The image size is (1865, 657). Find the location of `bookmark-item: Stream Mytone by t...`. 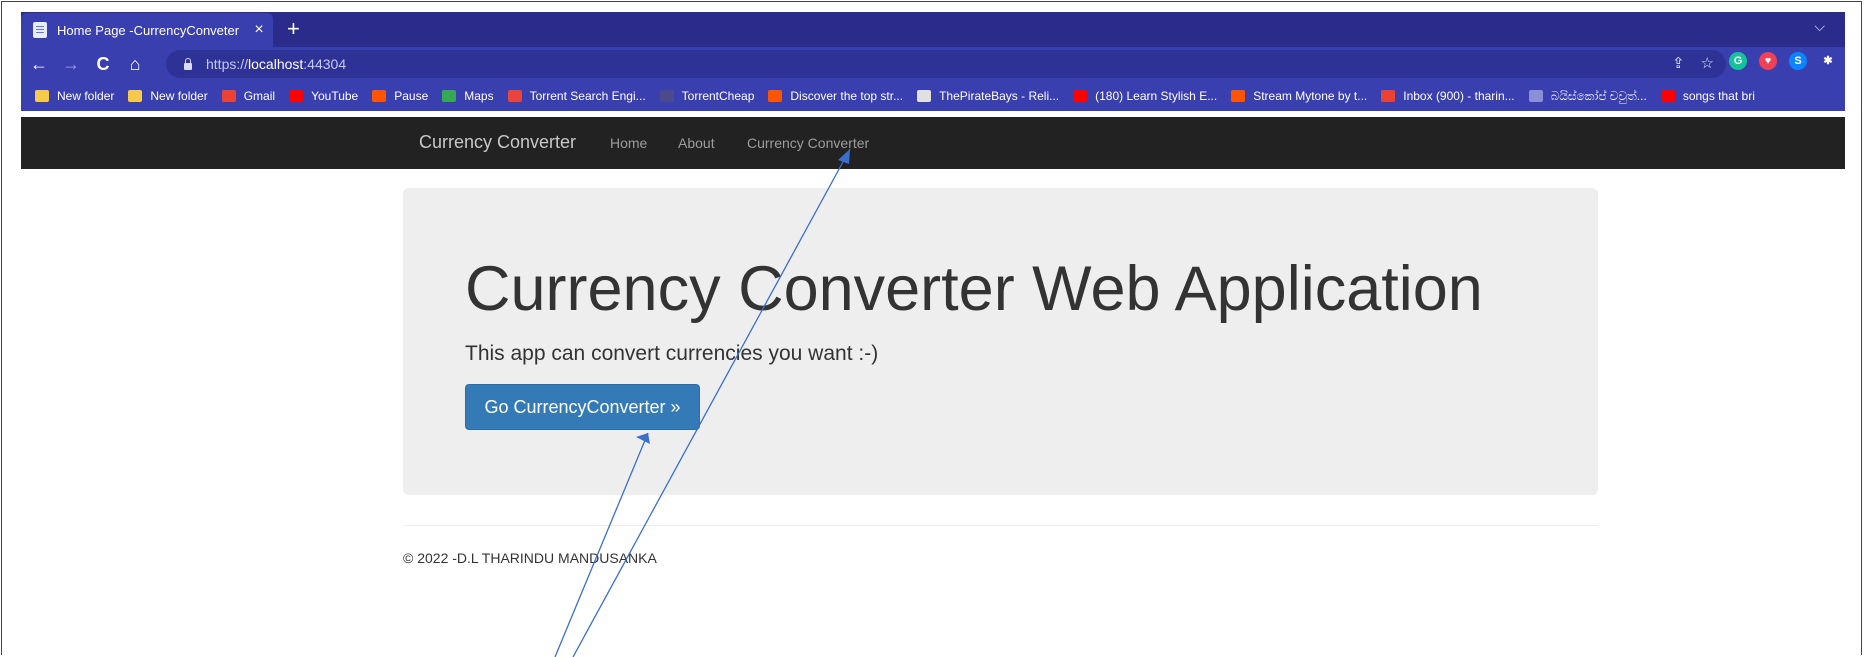

bookmark-item: Stream Mytone by t... is located at coordinates (1299, 96).